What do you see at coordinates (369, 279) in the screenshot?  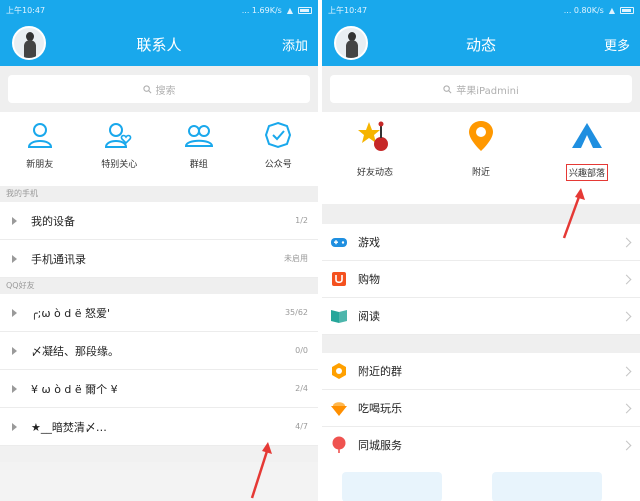 I see `menu-item-label: 购物` at bounding box center [369, 279].